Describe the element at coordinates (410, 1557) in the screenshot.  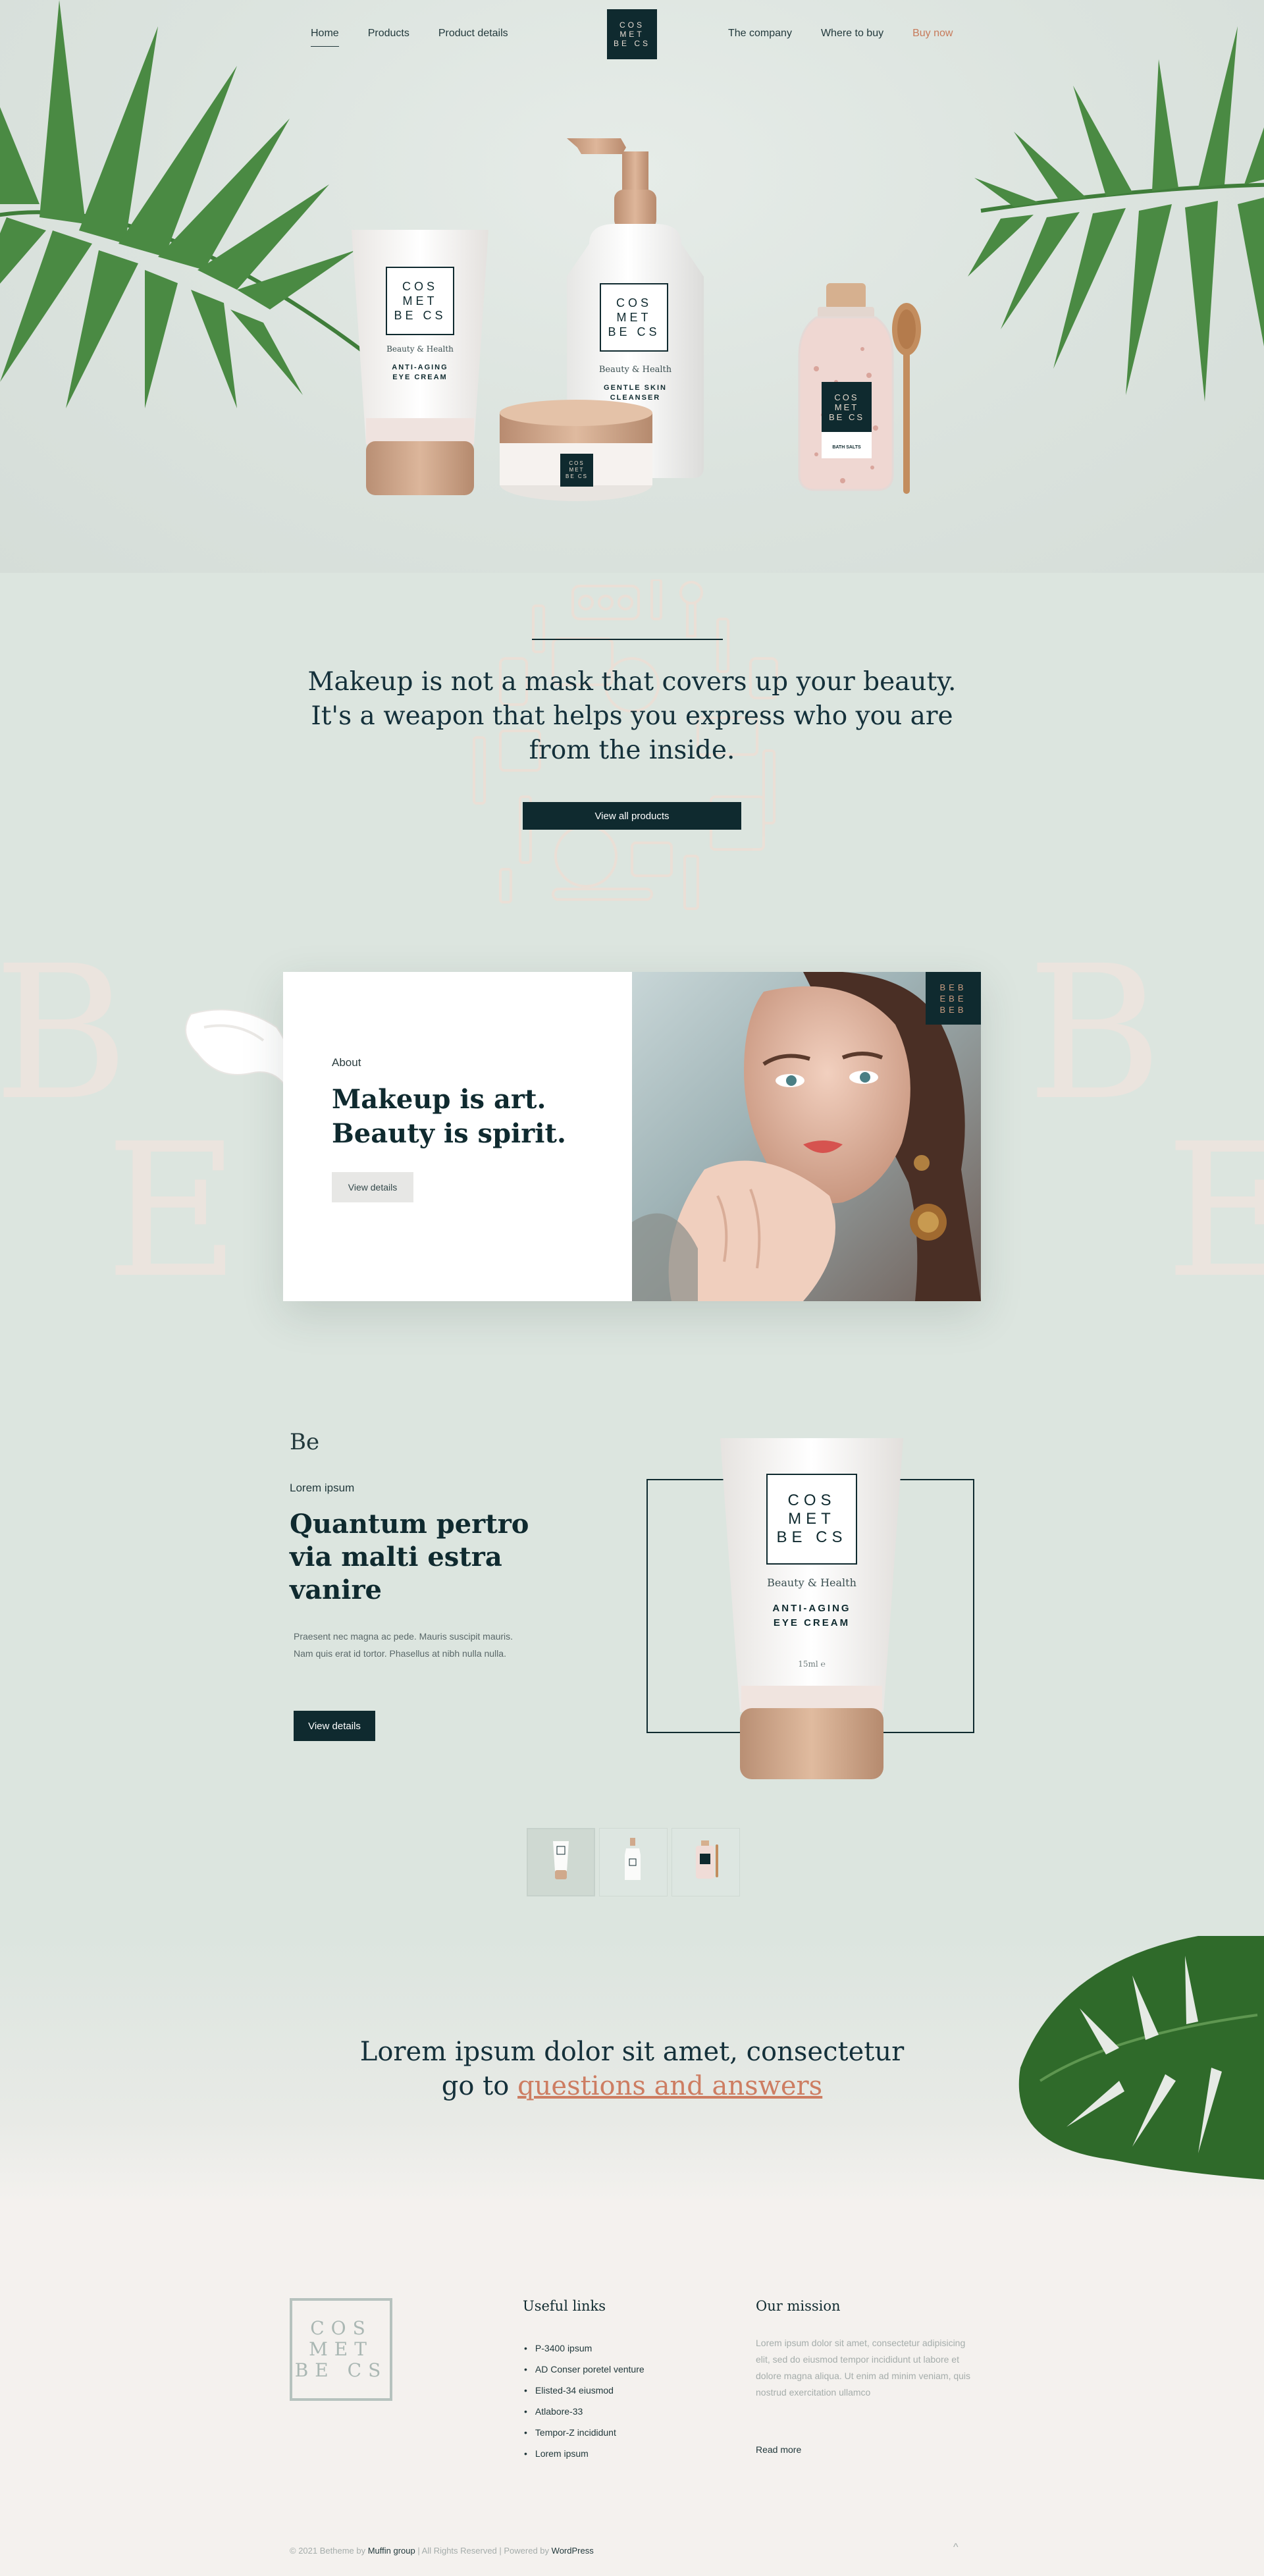
I see `feature-title: Quantum pertro via malti estra vanire` at that location.